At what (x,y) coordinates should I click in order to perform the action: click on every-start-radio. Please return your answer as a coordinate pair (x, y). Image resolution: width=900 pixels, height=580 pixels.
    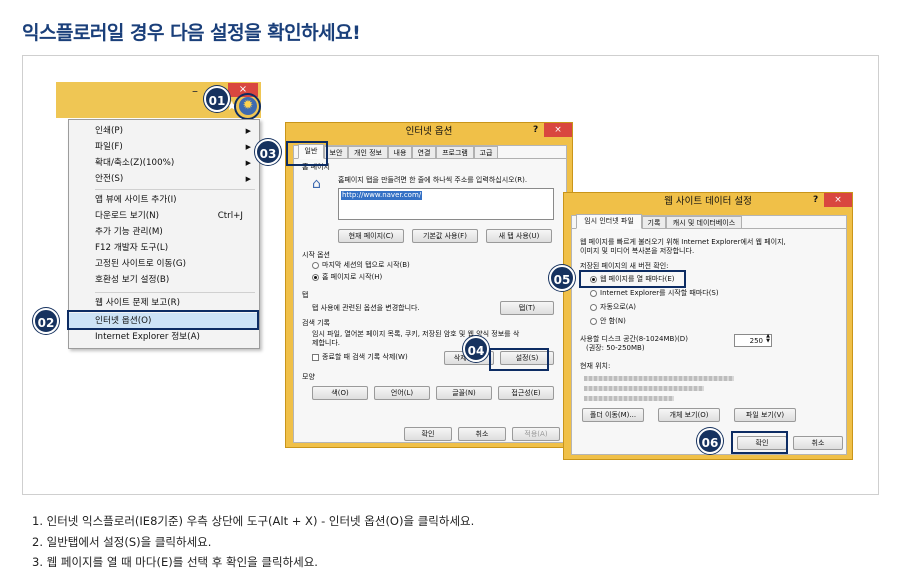
    Looking at the image, I should click on (593, 293).